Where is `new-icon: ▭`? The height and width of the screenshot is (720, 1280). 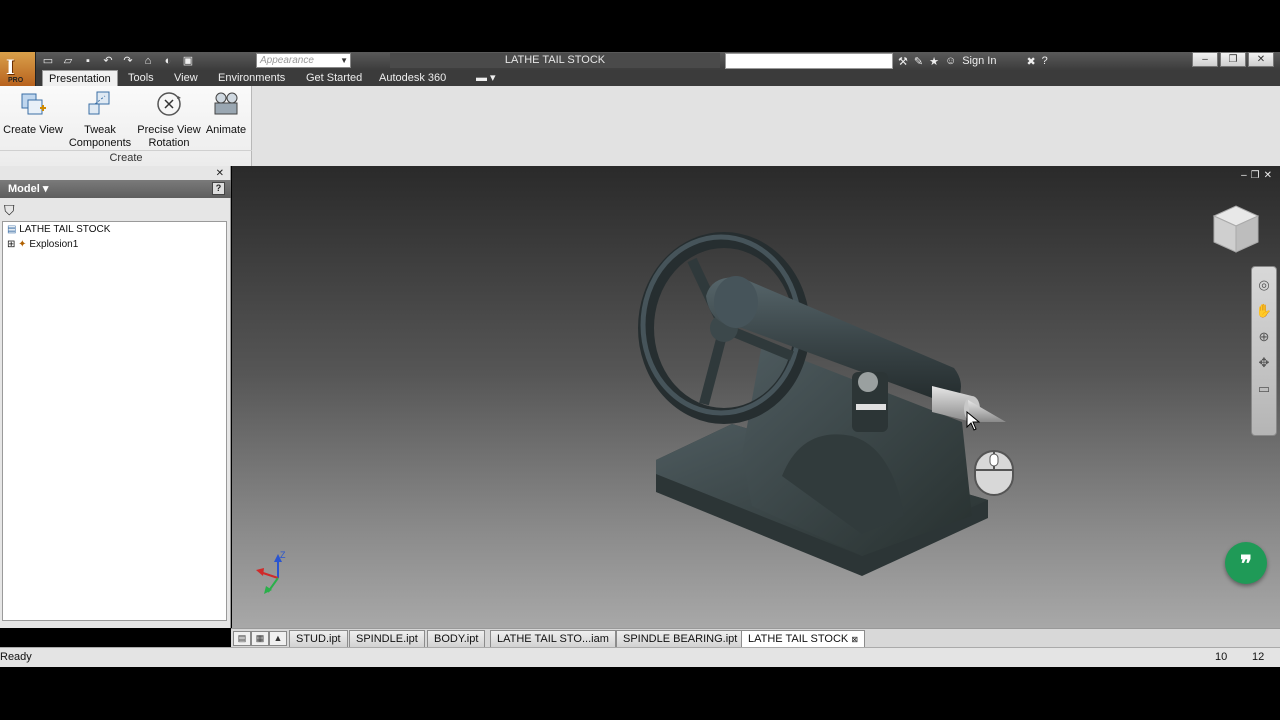
new-icon: ▭ is located at coordinates (48, 61).